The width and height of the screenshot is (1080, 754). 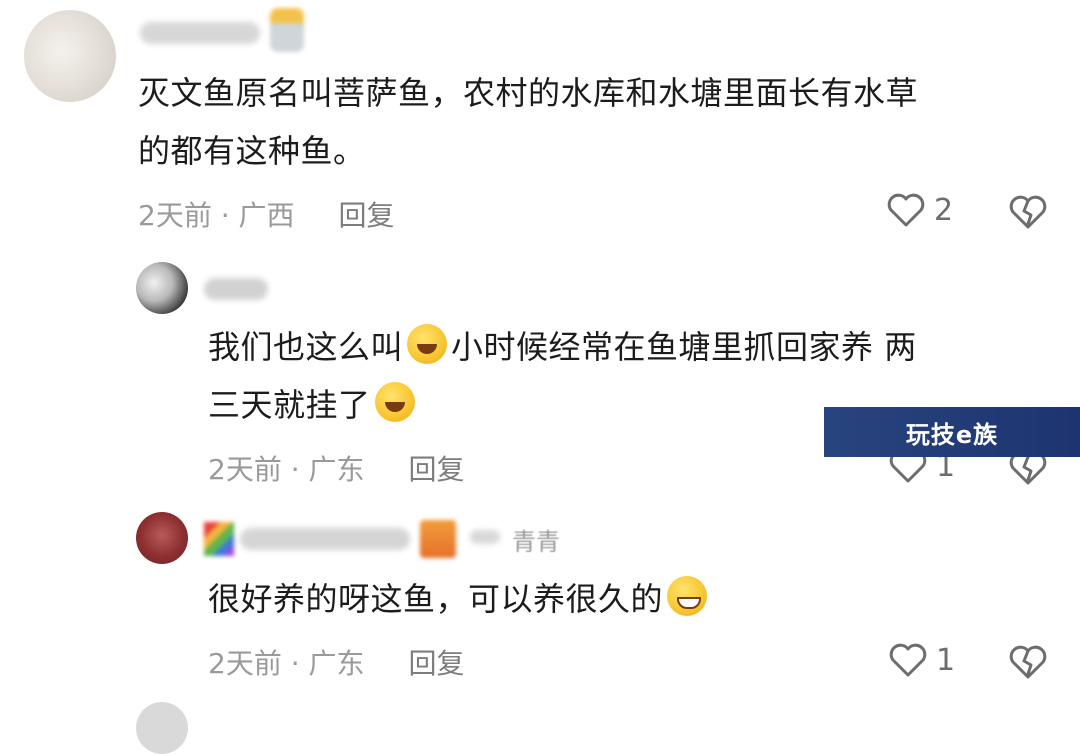 What do you see at coordinates (427, 344) in the screenshot?
I see `crying-laugh-emoji` at bounding box center [427, 344].